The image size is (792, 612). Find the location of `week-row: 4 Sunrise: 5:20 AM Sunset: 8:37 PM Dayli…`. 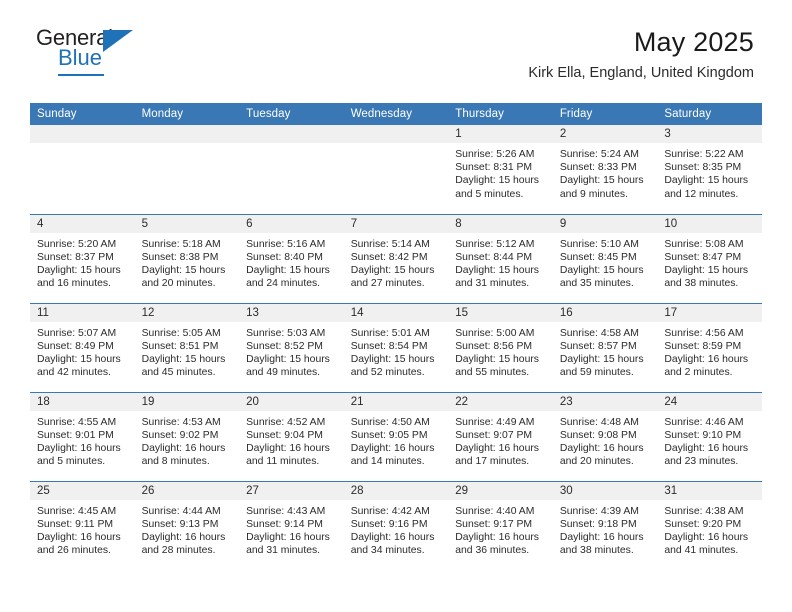

week-row: 4 Sunrise: 5:20 AM Sunset: 8:37 PM Dayli… is located at coordinates (396, 258).